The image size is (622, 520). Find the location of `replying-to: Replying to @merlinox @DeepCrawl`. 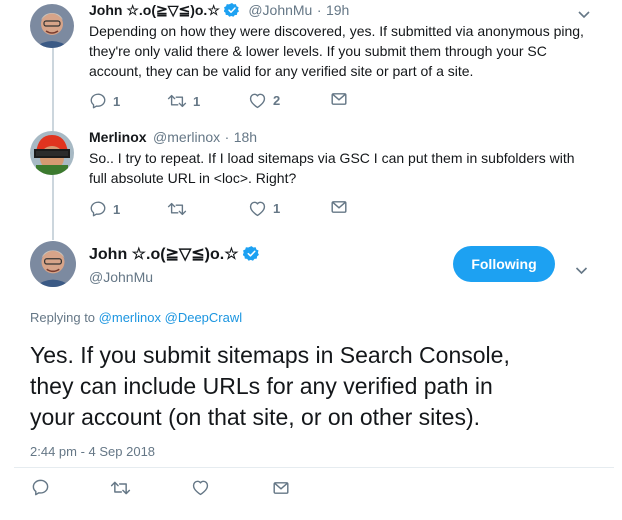

replying-to: Replying to @merlinox @DeepCrawl is located at coordinates (136, 317).